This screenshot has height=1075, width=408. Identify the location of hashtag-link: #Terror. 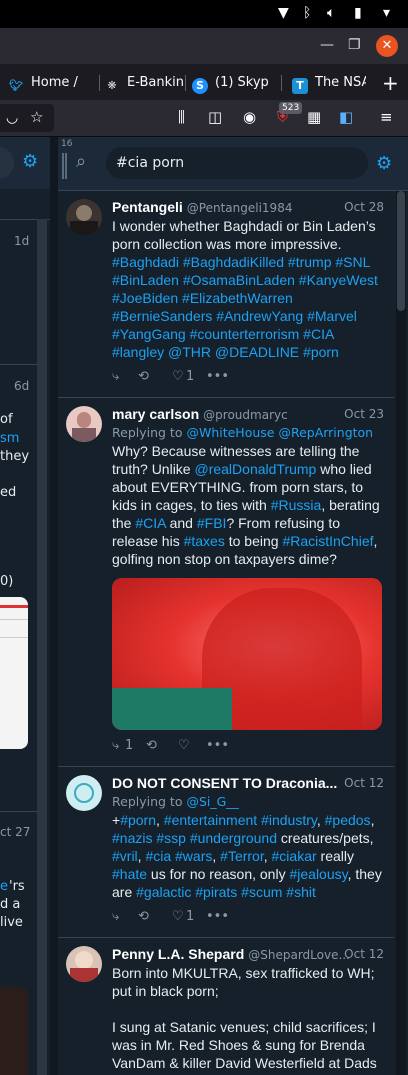
(242, 856).